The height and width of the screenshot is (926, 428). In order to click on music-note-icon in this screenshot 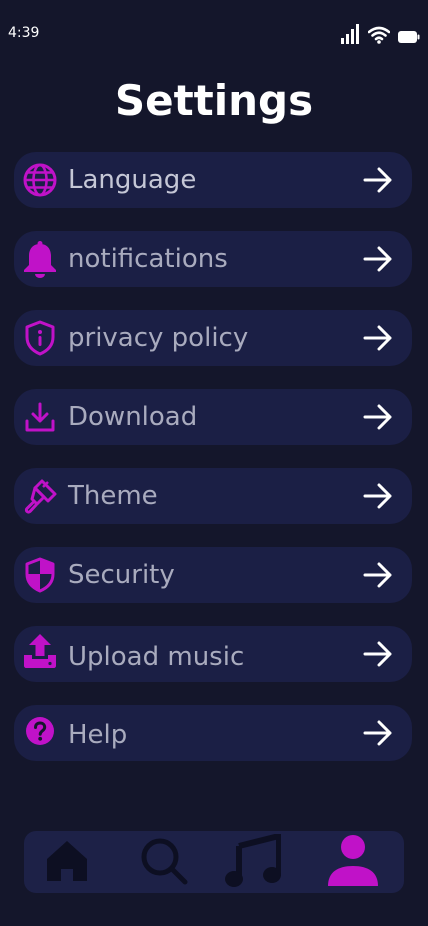, I will do `click(253, 862)`.